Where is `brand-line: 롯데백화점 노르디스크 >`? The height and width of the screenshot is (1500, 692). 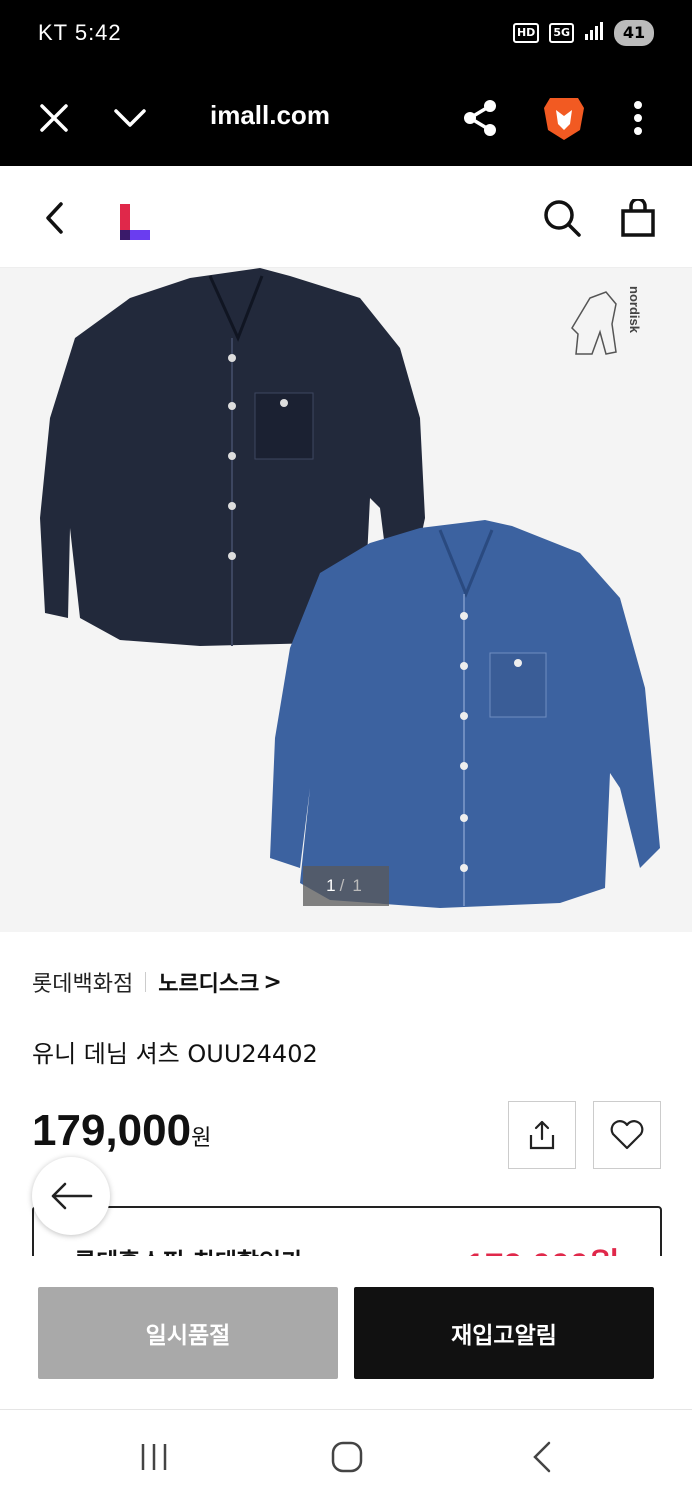
brand-line: 롯데백화점 노르디스크 > is located at coordinates (157, 982).